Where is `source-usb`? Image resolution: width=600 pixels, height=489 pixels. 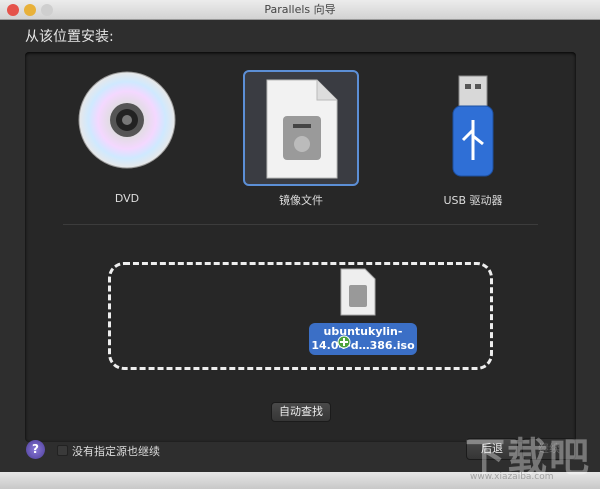 source-usb is located at coordinates (473, 128).